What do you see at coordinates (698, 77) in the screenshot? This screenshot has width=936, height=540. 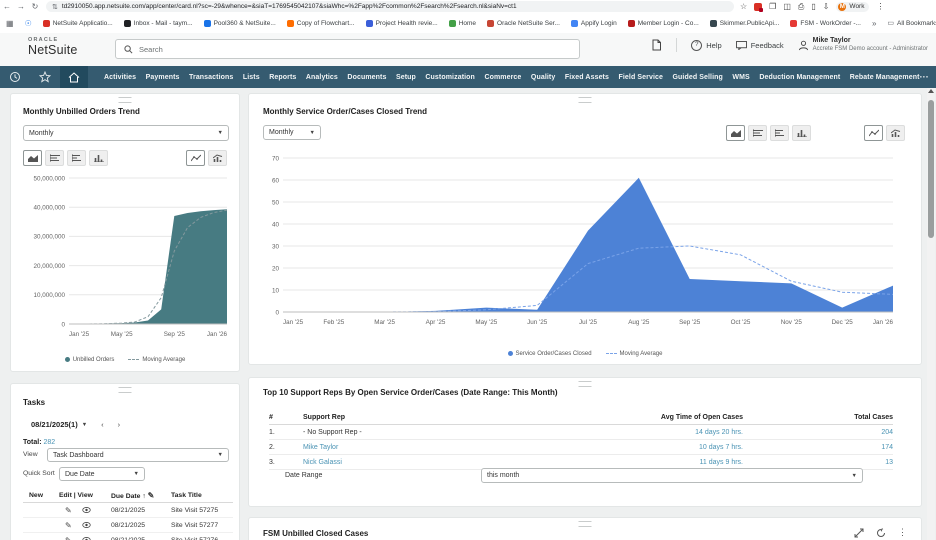 I see `nav-item-guided-selling: Guided Selling` at bounding box center [698, 77].